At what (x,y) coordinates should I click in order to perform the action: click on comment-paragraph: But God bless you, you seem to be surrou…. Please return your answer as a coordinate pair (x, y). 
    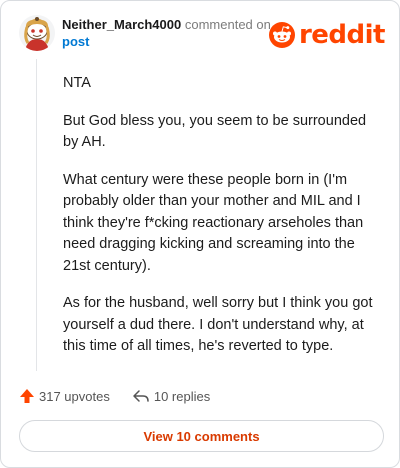
    Looking at the image, I should click on (215, 131).